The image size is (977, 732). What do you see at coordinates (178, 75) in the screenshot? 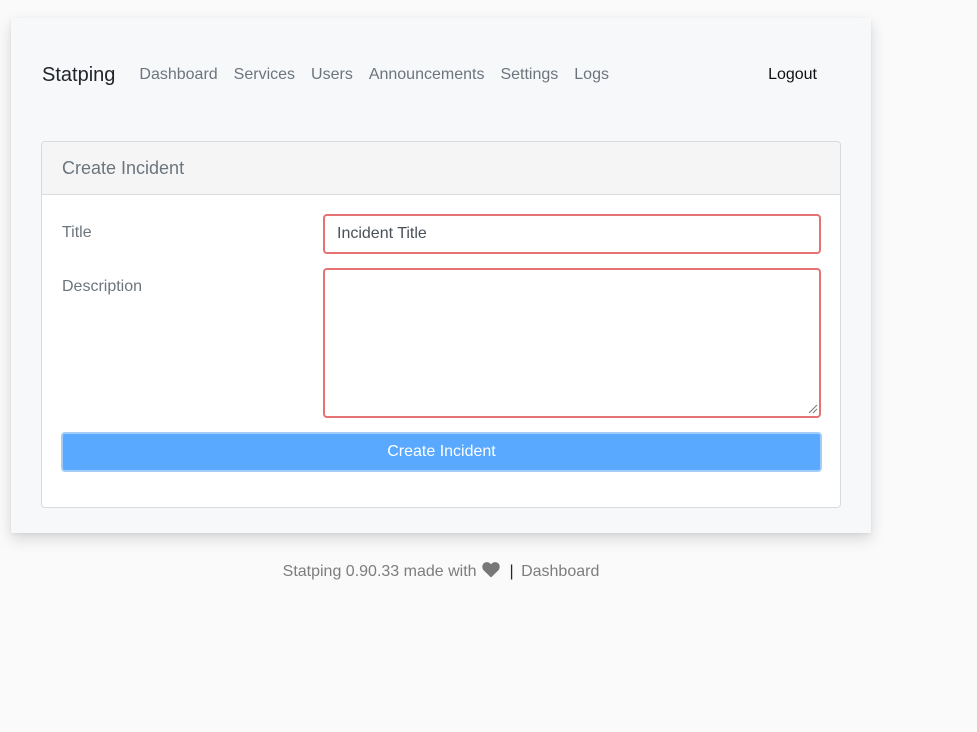
I see `nav-item-dashboard: Dashboard` at bounding box center [178, 75].